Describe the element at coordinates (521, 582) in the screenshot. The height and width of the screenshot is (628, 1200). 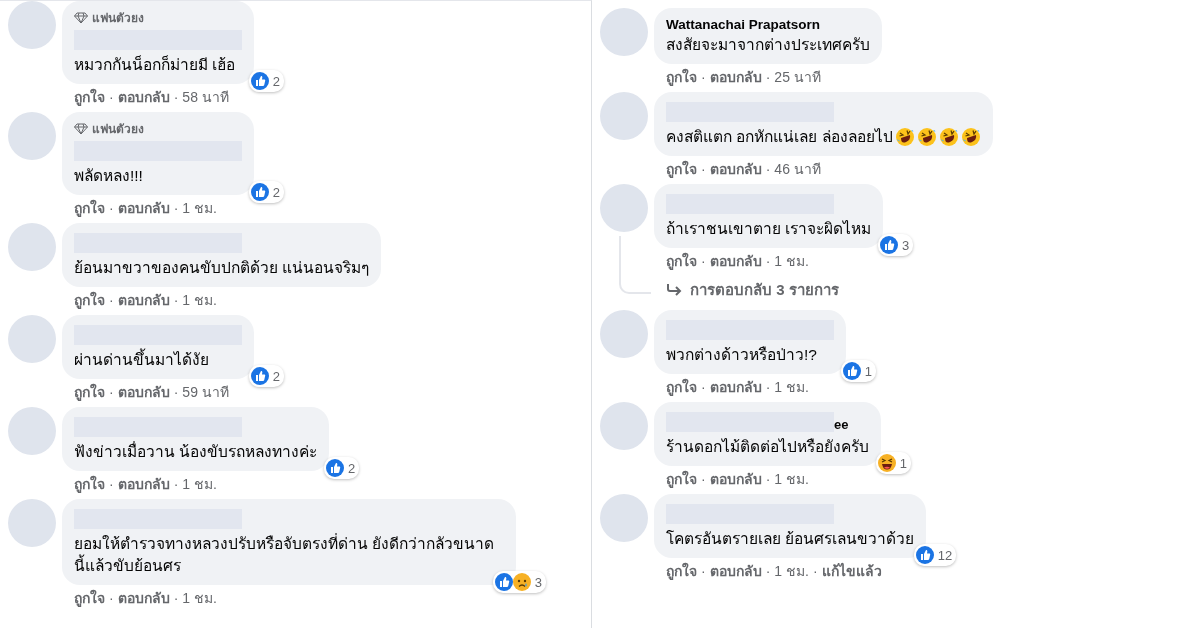
I see `sad-face-icon` at that location.